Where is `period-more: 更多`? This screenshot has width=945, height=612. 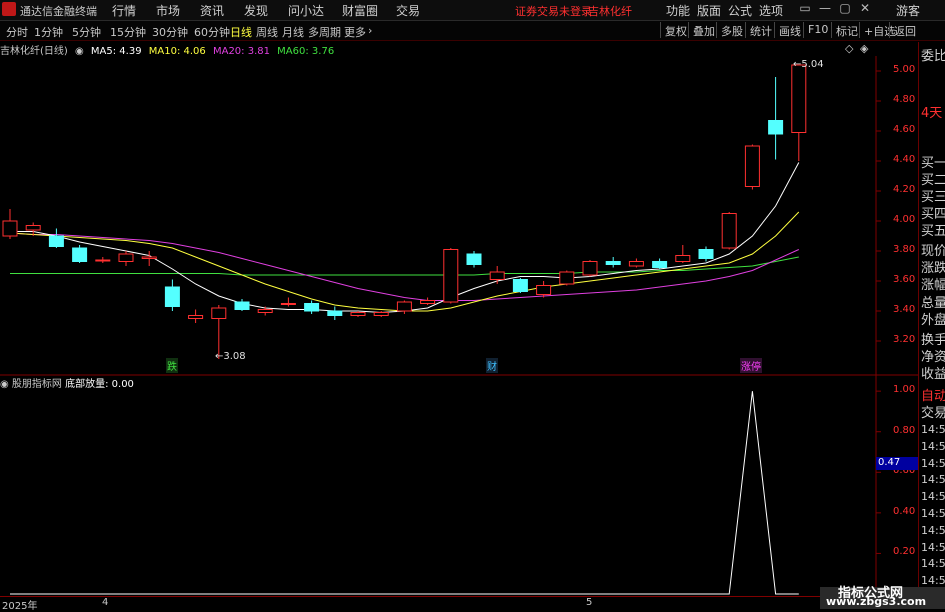 period-more: 更多 is located at coordinates (355, 32).